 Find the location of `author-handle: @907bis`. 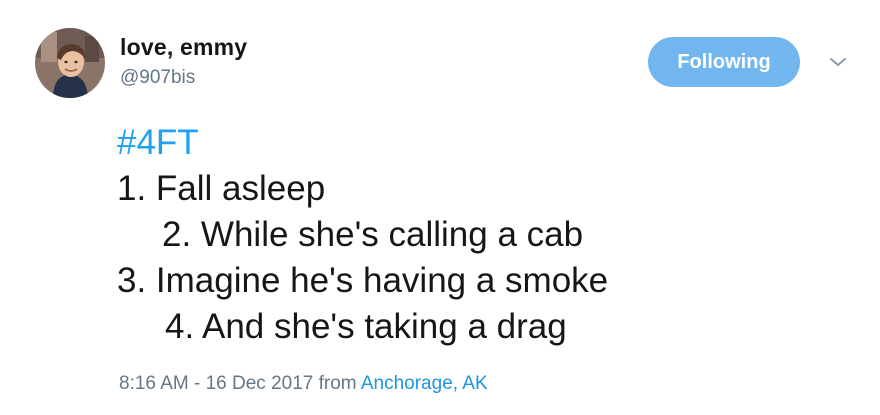

author-handle: @907bis is located at coordinates (157, 78).